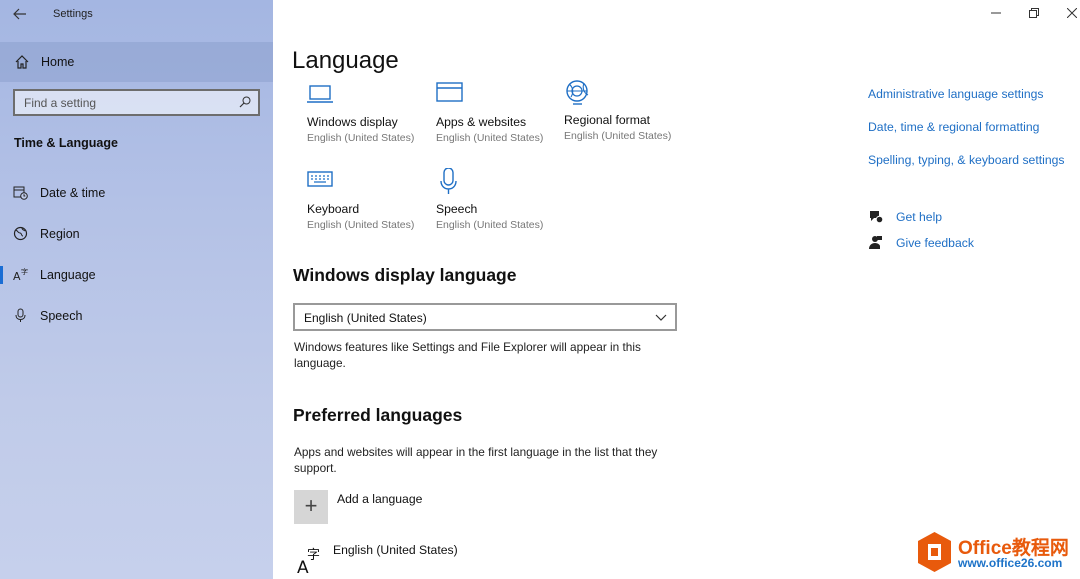  Describe the element at coordinates (953, 127) in the screenshot. I see `link-date-time-regional: Date, time & regional formatting` at that location.